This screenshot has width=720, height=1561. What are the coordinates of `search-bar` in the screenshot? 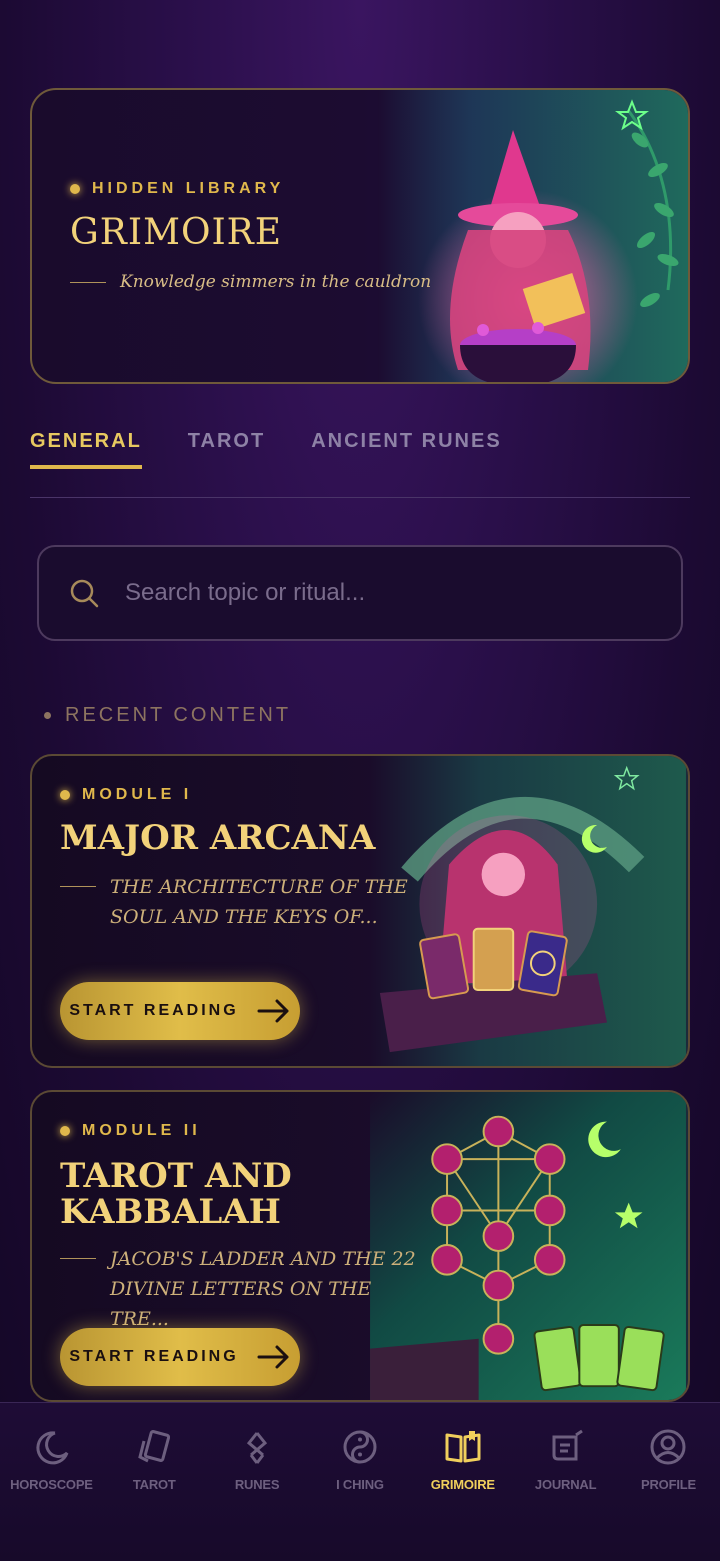 It's located at (360, 593).